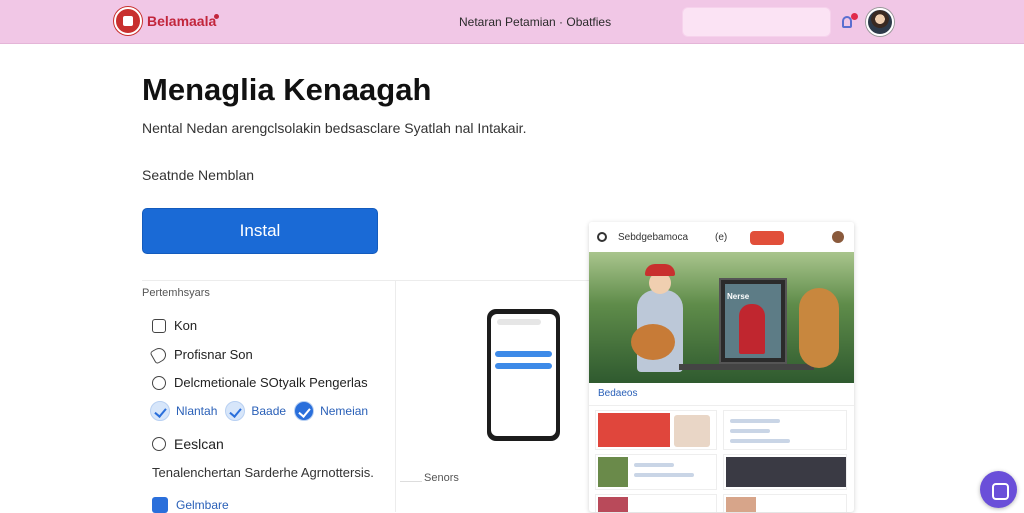 The height and width of the screenshot is (513, 1024). I want to click on desk, so click(746, 367).